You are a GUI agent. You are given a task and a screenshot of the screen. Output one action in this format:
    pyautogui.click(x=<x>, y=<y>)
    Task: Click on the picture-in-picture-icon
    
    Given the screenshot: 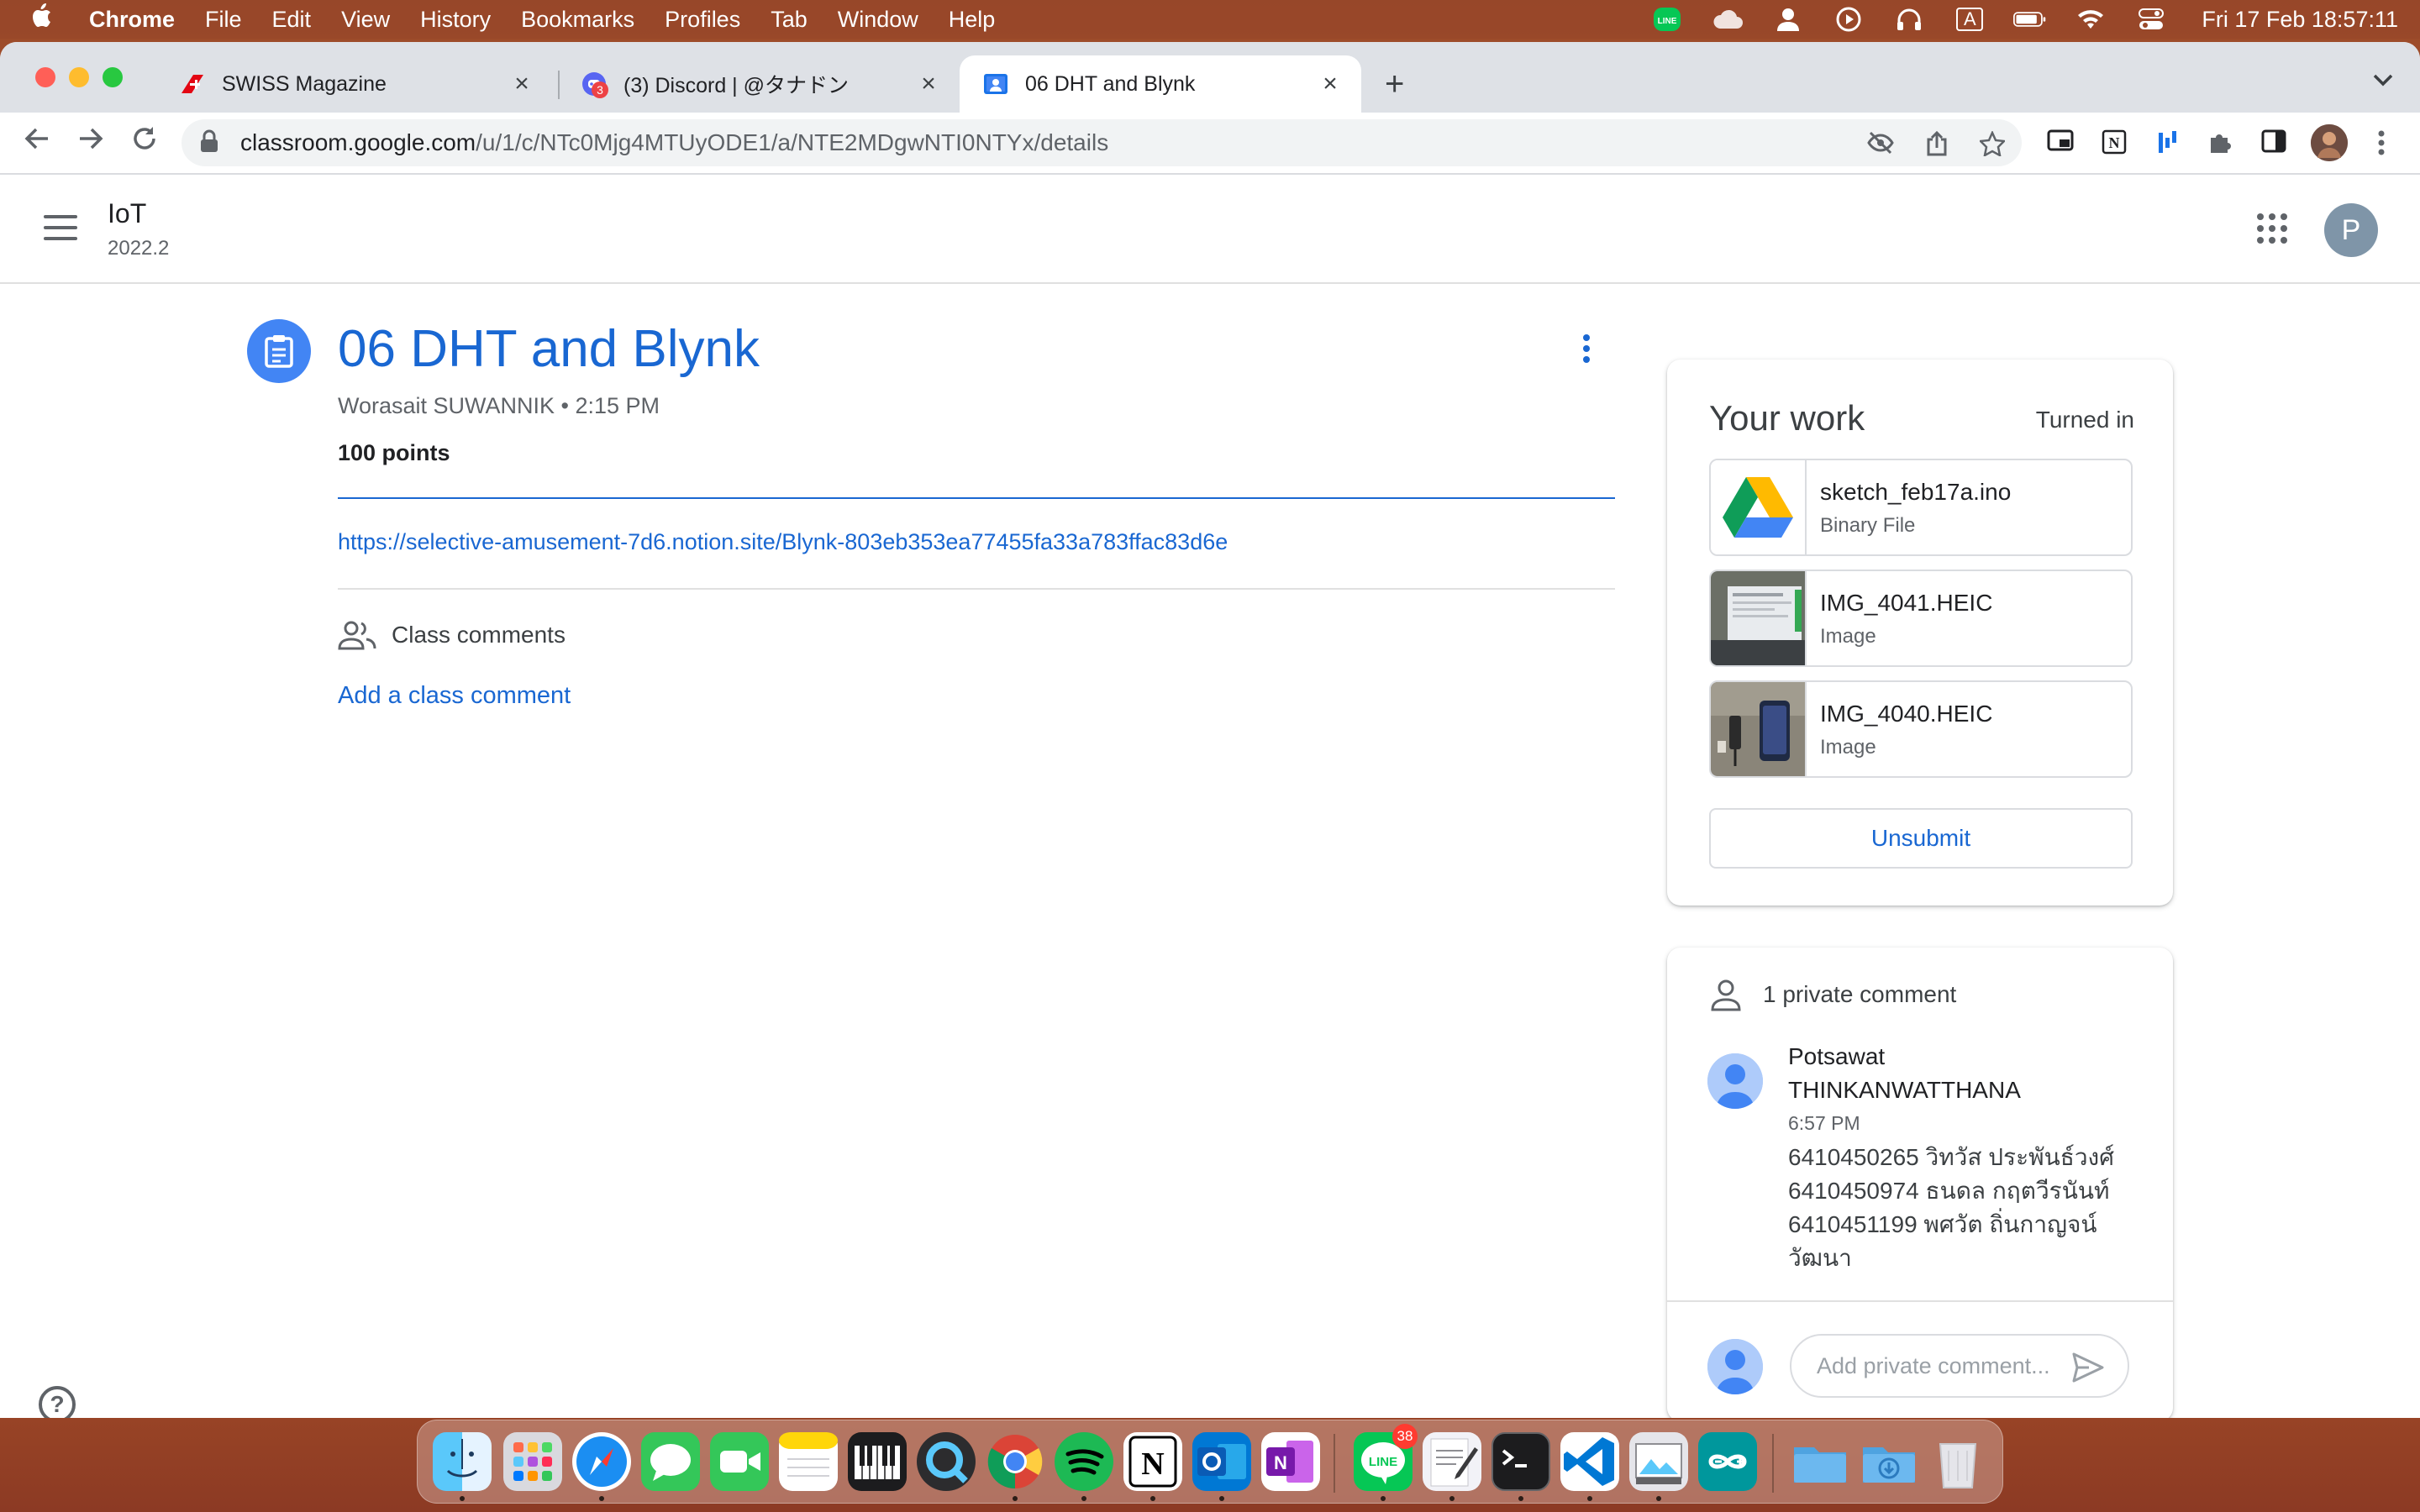 What is the action you would take?
    pyautogui.click(x=2060, y=142)
    